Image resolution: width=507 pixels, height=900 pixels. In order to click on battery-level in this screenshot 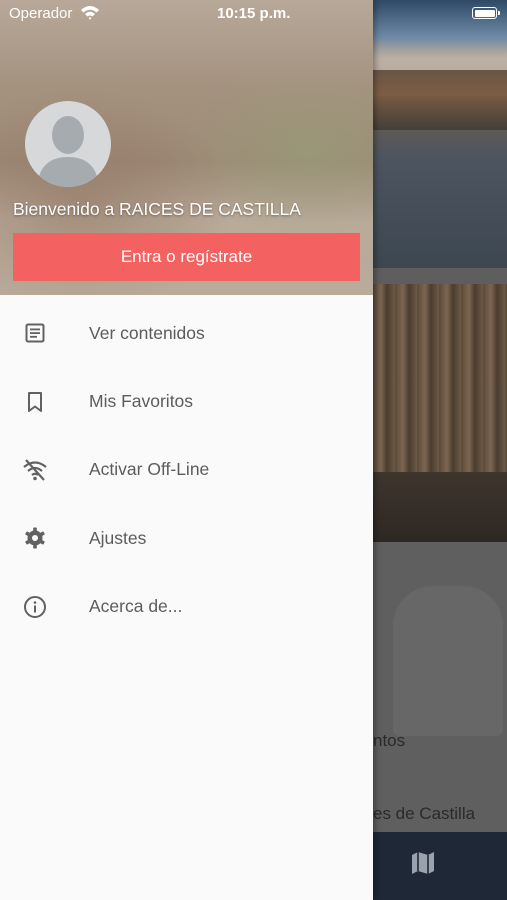, I will do `click(484, 13)`.